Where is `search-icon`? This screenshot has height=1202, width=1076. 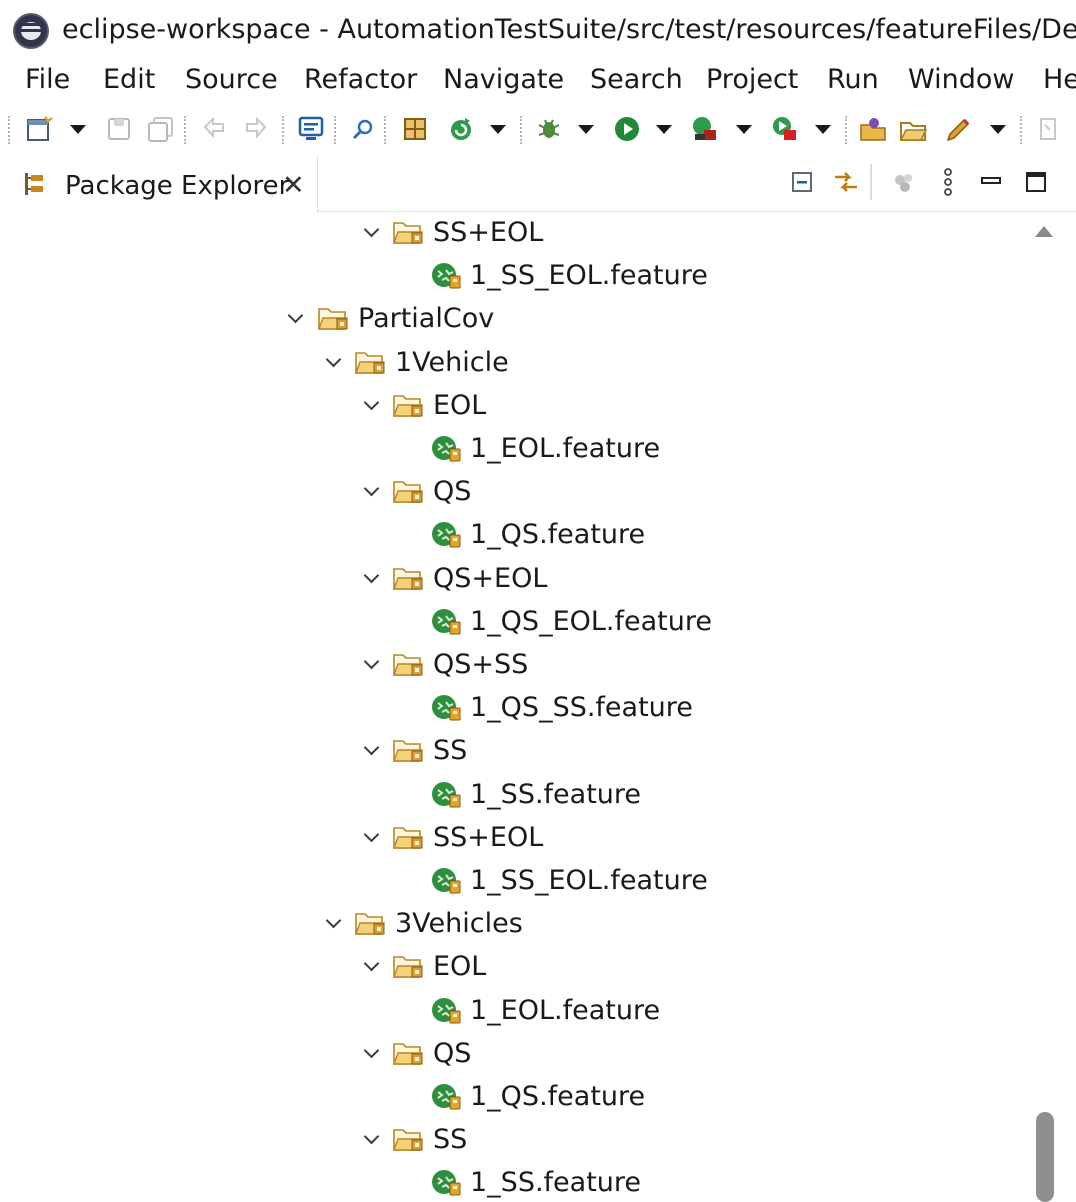 search-icon is located at coordinates (363, 129).